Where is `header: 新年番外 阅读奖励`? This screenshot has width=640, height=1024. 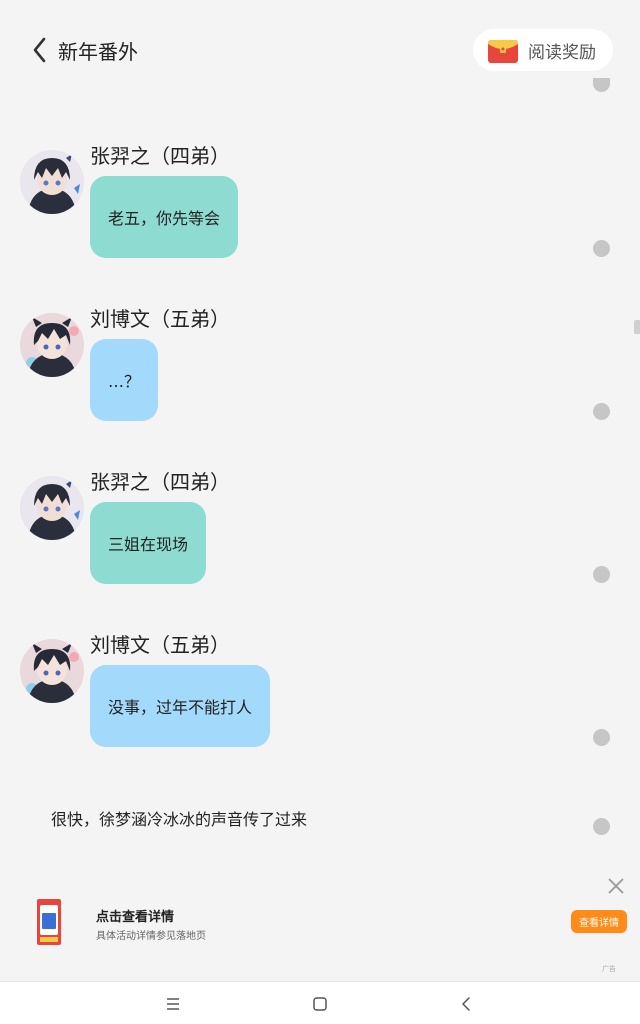
header: 新年番外 阅读奖励 is located at coordinates (320, 50).